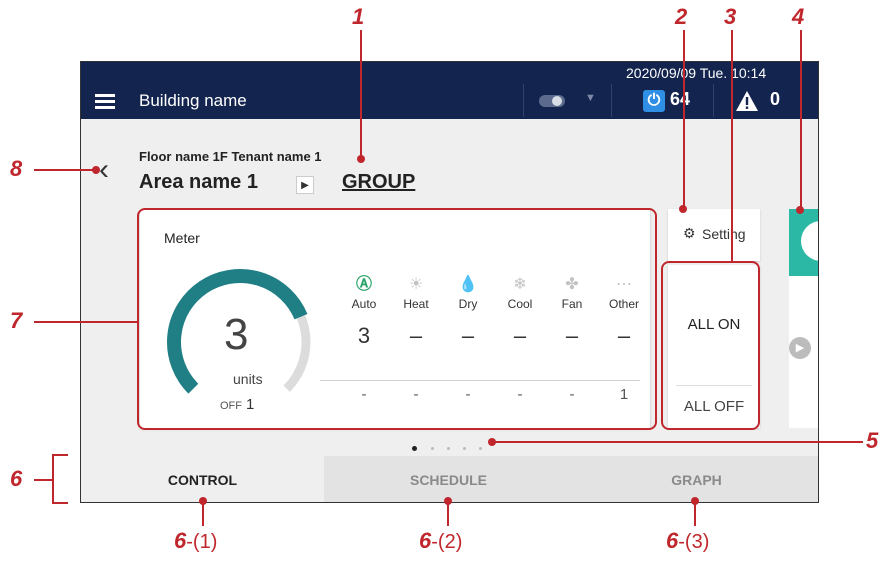 The height and width of the screenshot is (561, 889). I want to click on group-link: GROUP, so click(378, 182).